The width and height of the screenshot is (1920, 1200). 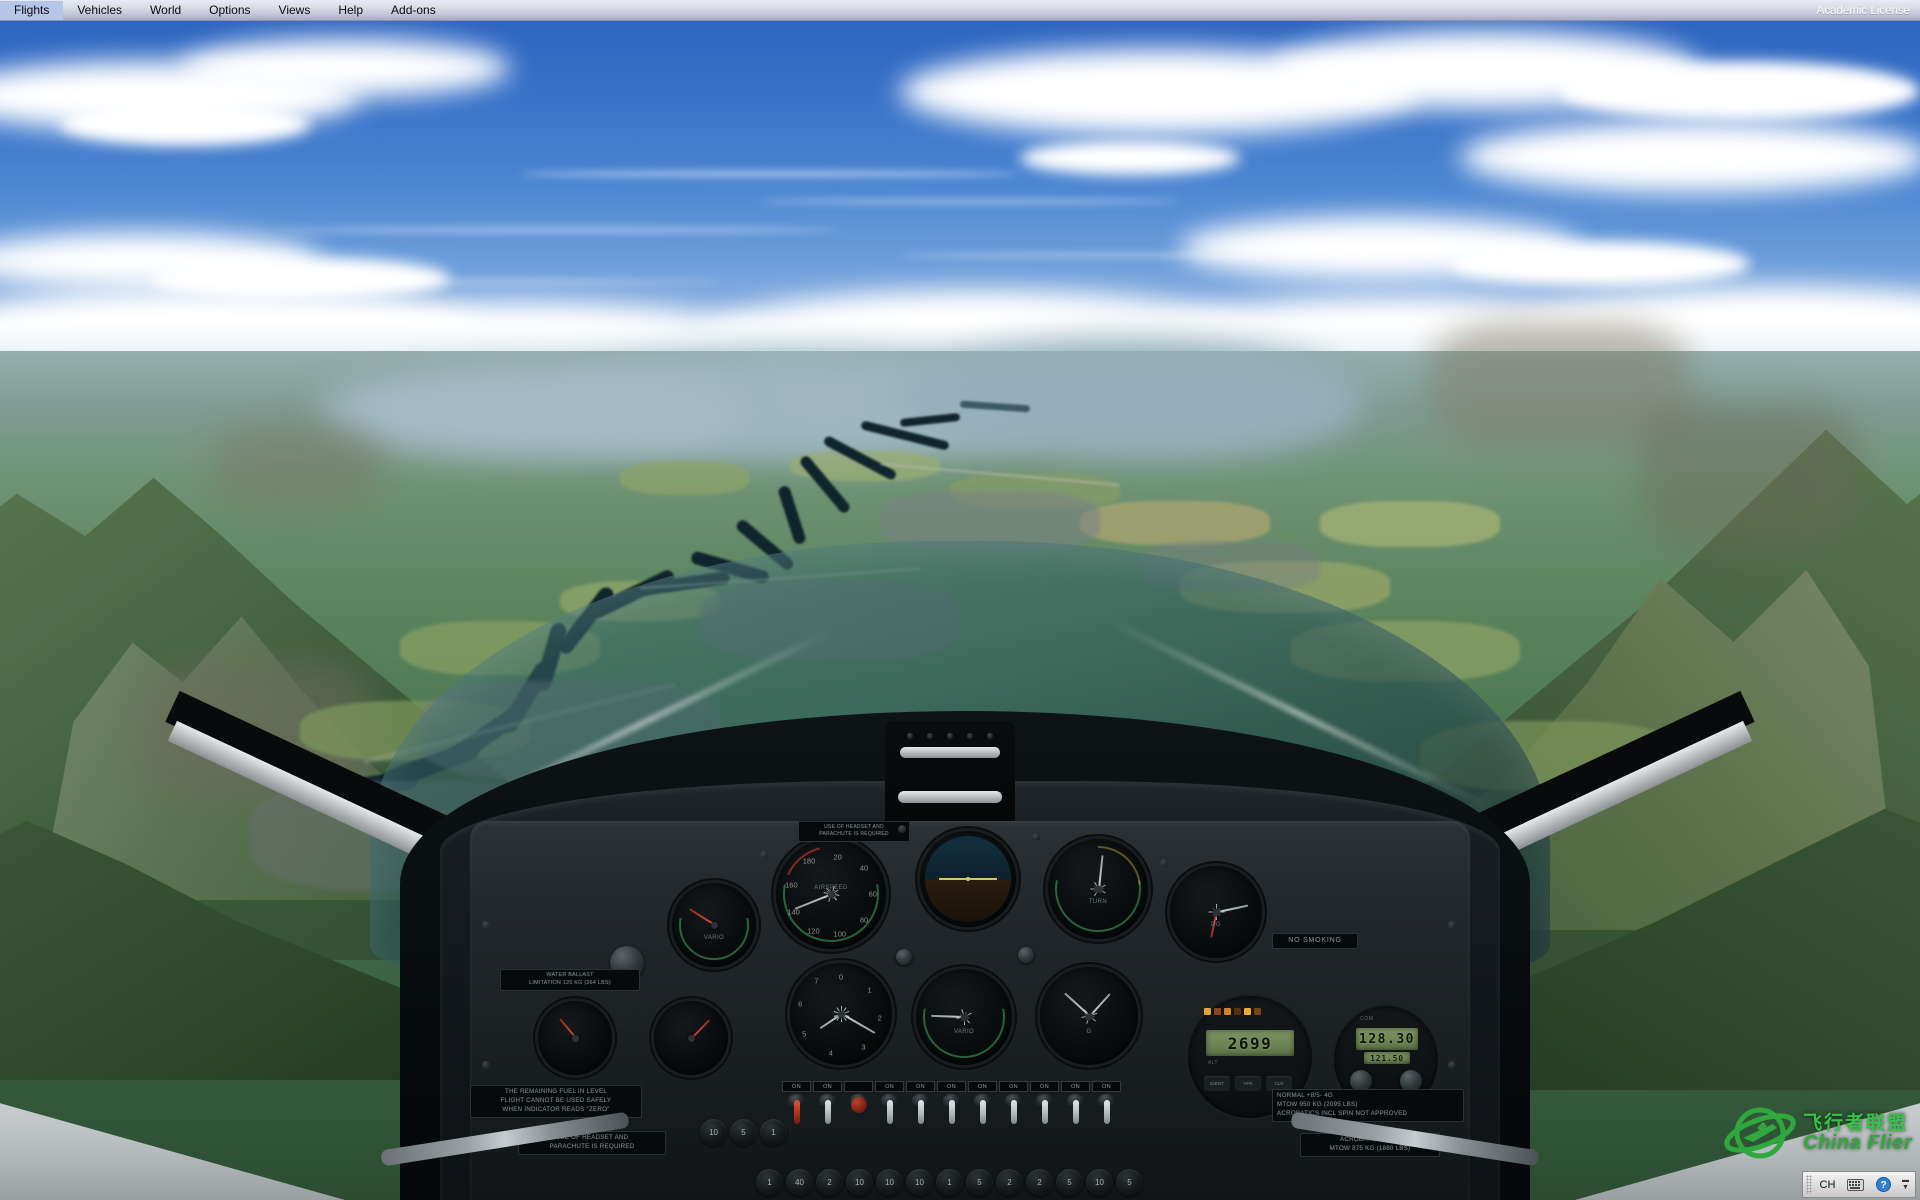 I want to click on variometer-left-gauge: VARIO, so click(x=714, y=925).